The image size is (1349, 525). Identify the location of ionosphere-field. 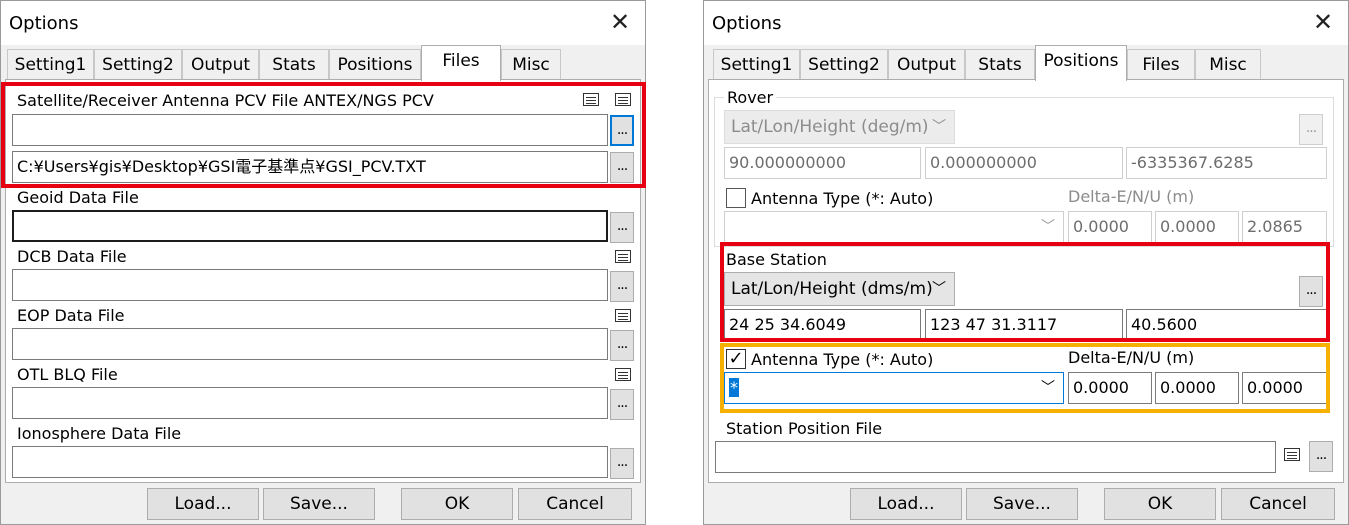
(310, 462).